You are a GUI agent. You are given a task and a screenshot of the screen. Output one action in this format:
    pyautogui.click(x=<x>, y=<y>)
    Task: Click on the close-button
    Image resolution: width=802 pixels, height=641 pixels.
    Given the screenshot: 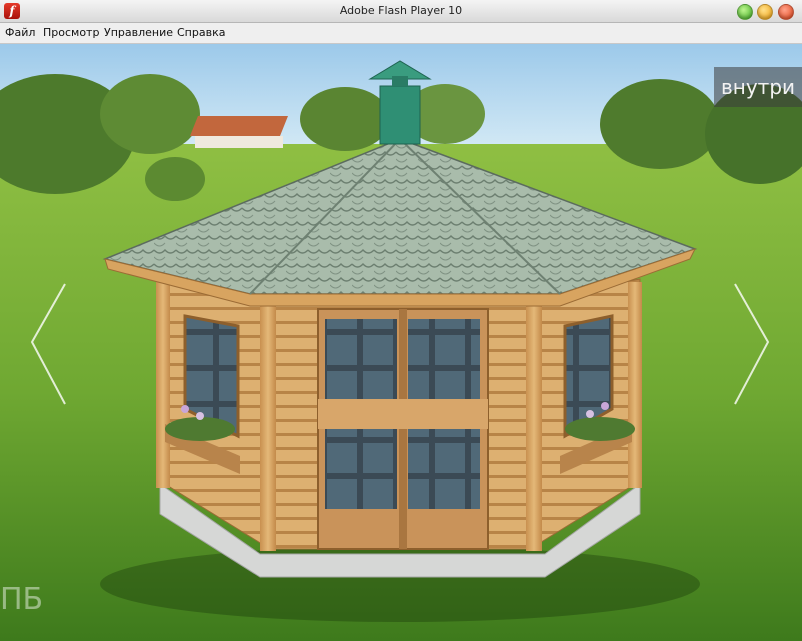 What is the action you would take?
    pyautogui.click(x=786, y=12)
    